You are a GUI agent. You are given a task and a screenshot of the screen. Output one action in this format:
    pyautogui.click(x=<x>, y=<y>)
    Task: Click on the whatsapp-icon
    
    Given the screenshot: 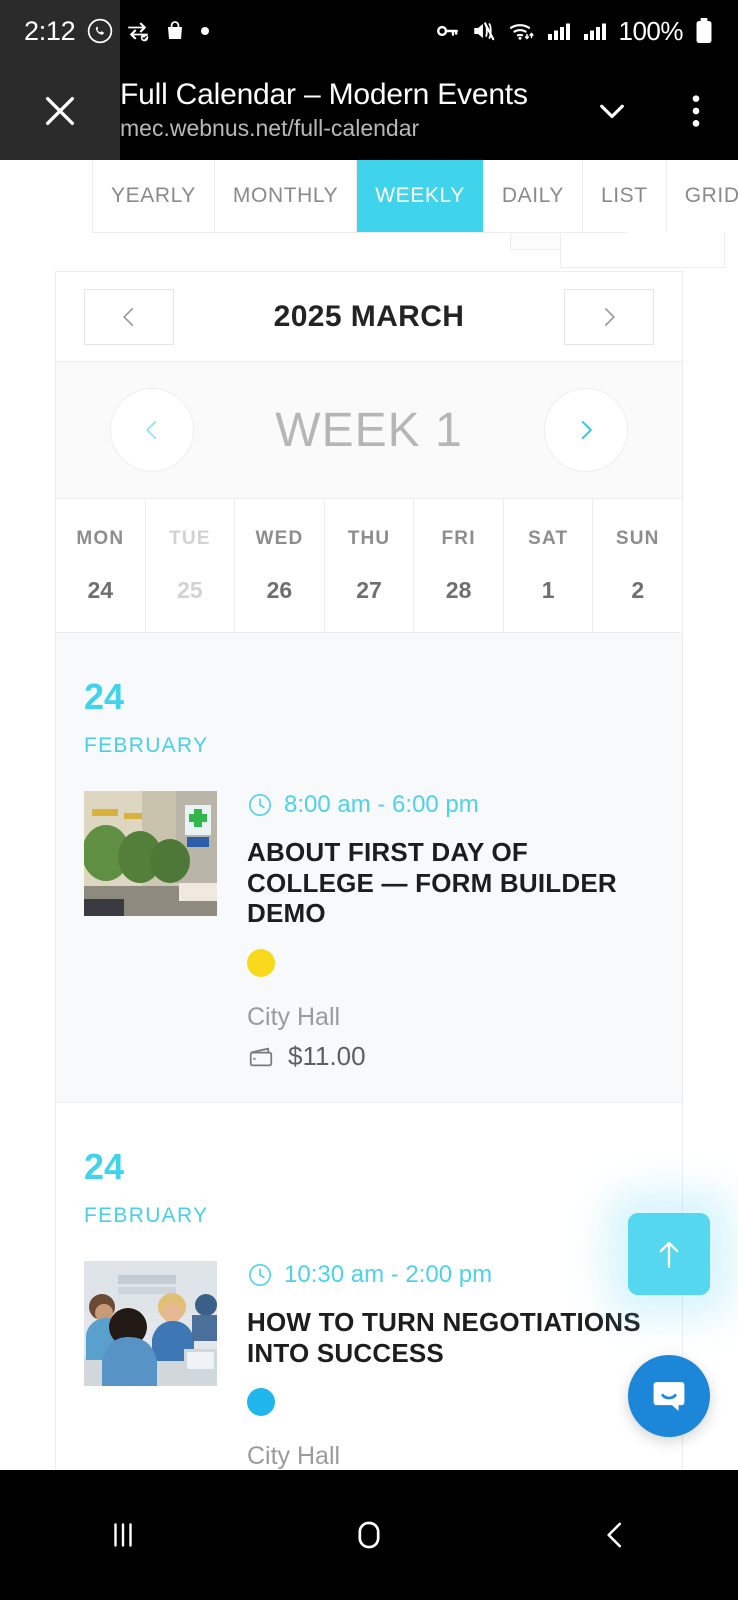 What is the action you would take?
    pyautogui.click(x=100, y=31)
    